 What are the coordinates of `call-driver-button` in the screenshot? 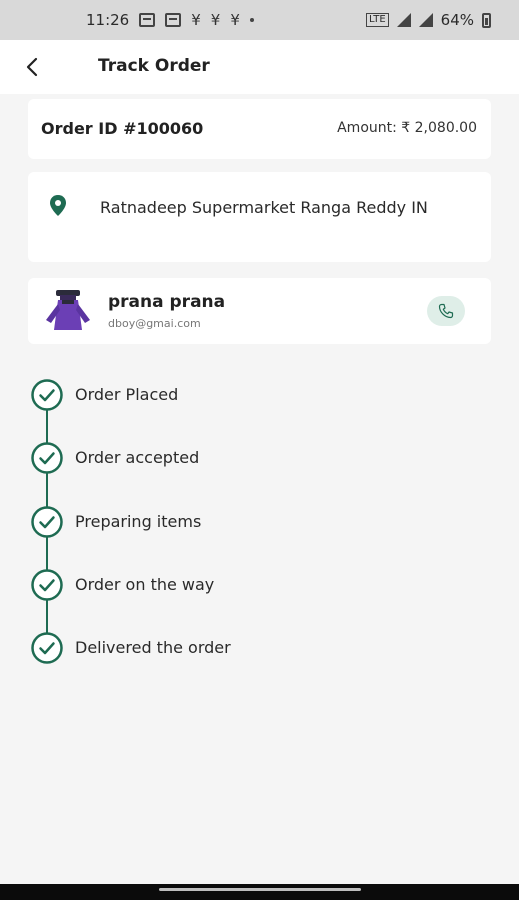 It's located at (446, 311).